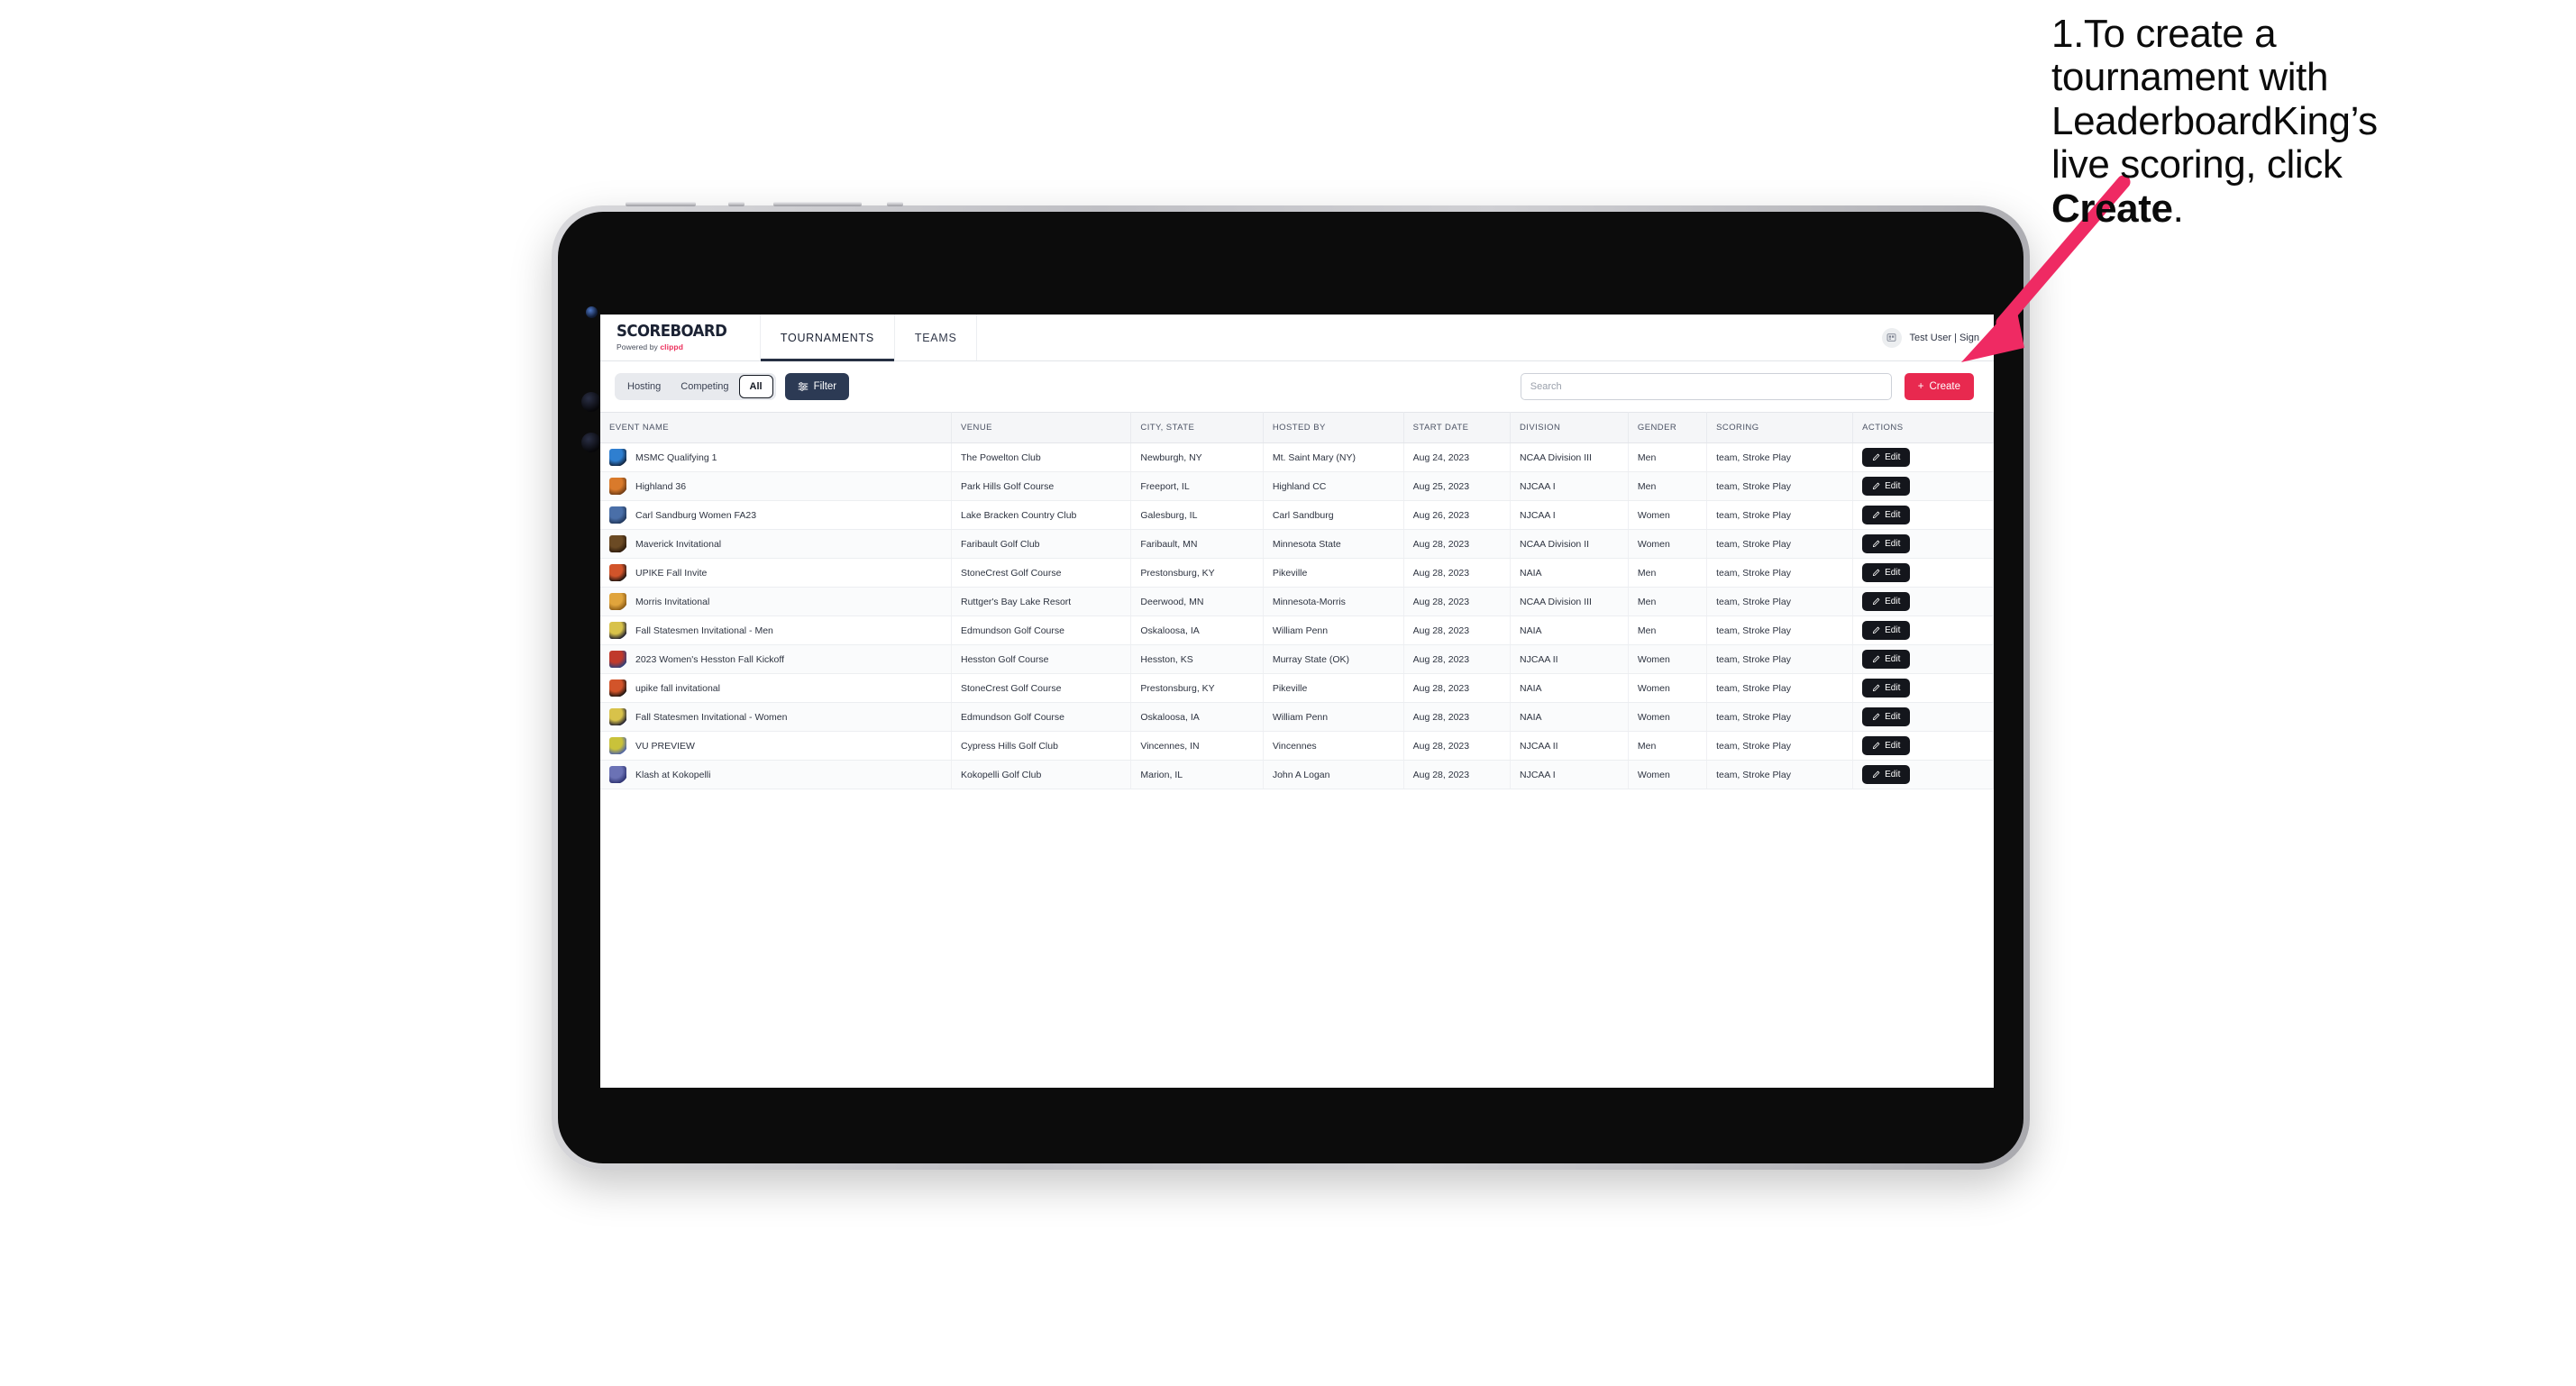 The height and width of the screenshot is (1386, 2576). What do you see at coordinates (1333, 457) in the screenshot?
I see `cell-hosted-by: Mt. Saint Mary (NY)` at bounding box center [1333, 457].